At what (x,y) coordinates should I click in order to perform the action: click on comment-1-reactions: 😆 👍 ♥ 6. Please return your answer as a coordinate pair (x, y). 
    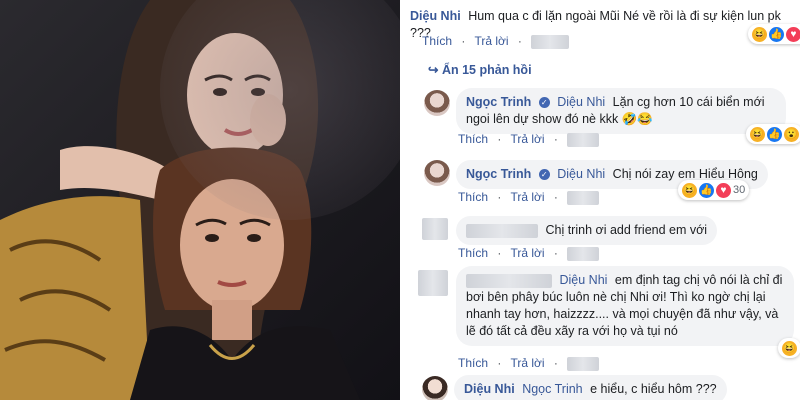
    Looking at the image, I should click on (774, 34).